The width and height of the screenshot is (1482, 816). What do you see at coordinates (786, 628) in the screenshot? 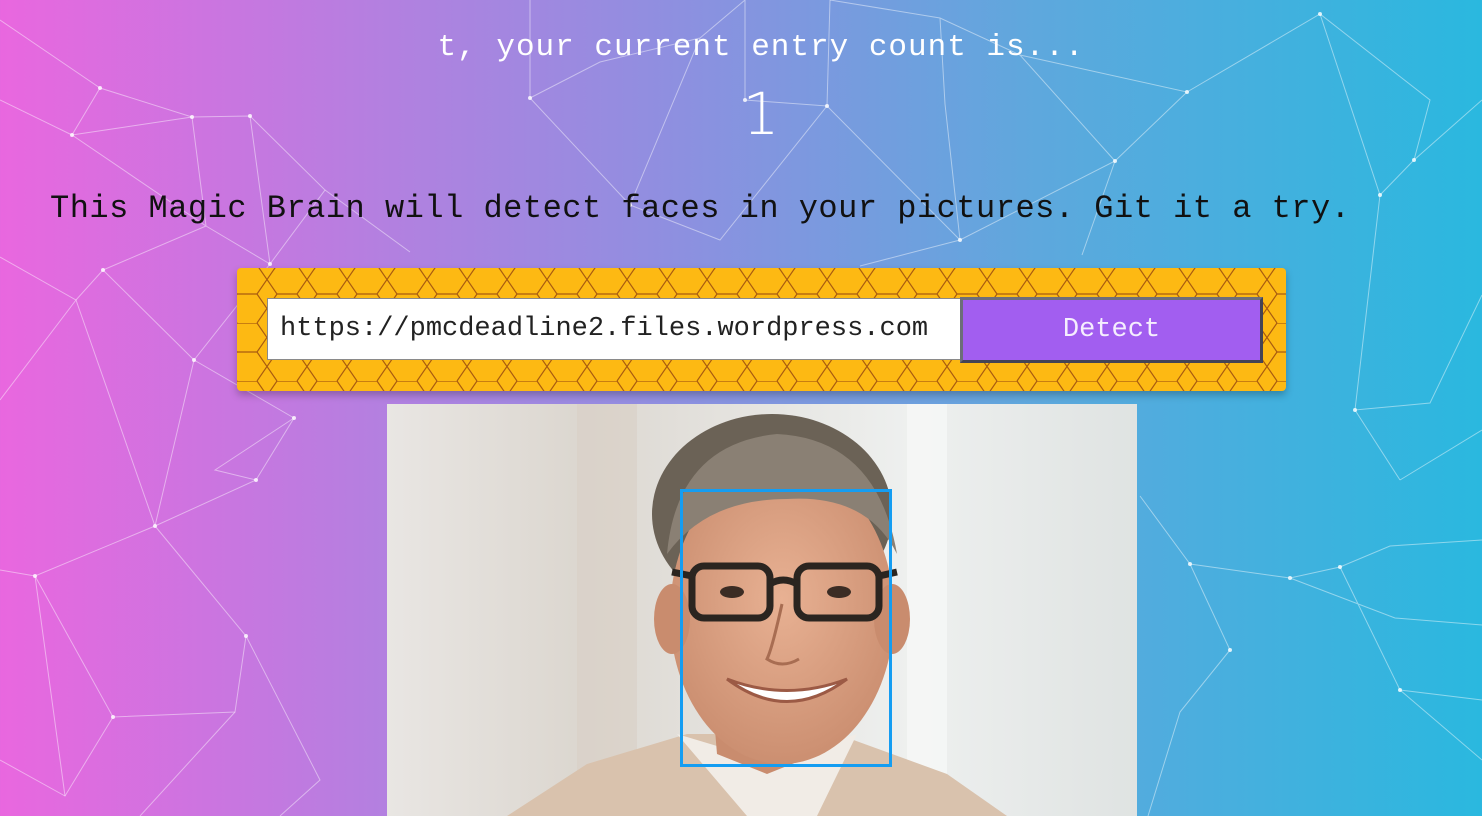
I see `face-bounding-box` at bounding box center [786, 628].